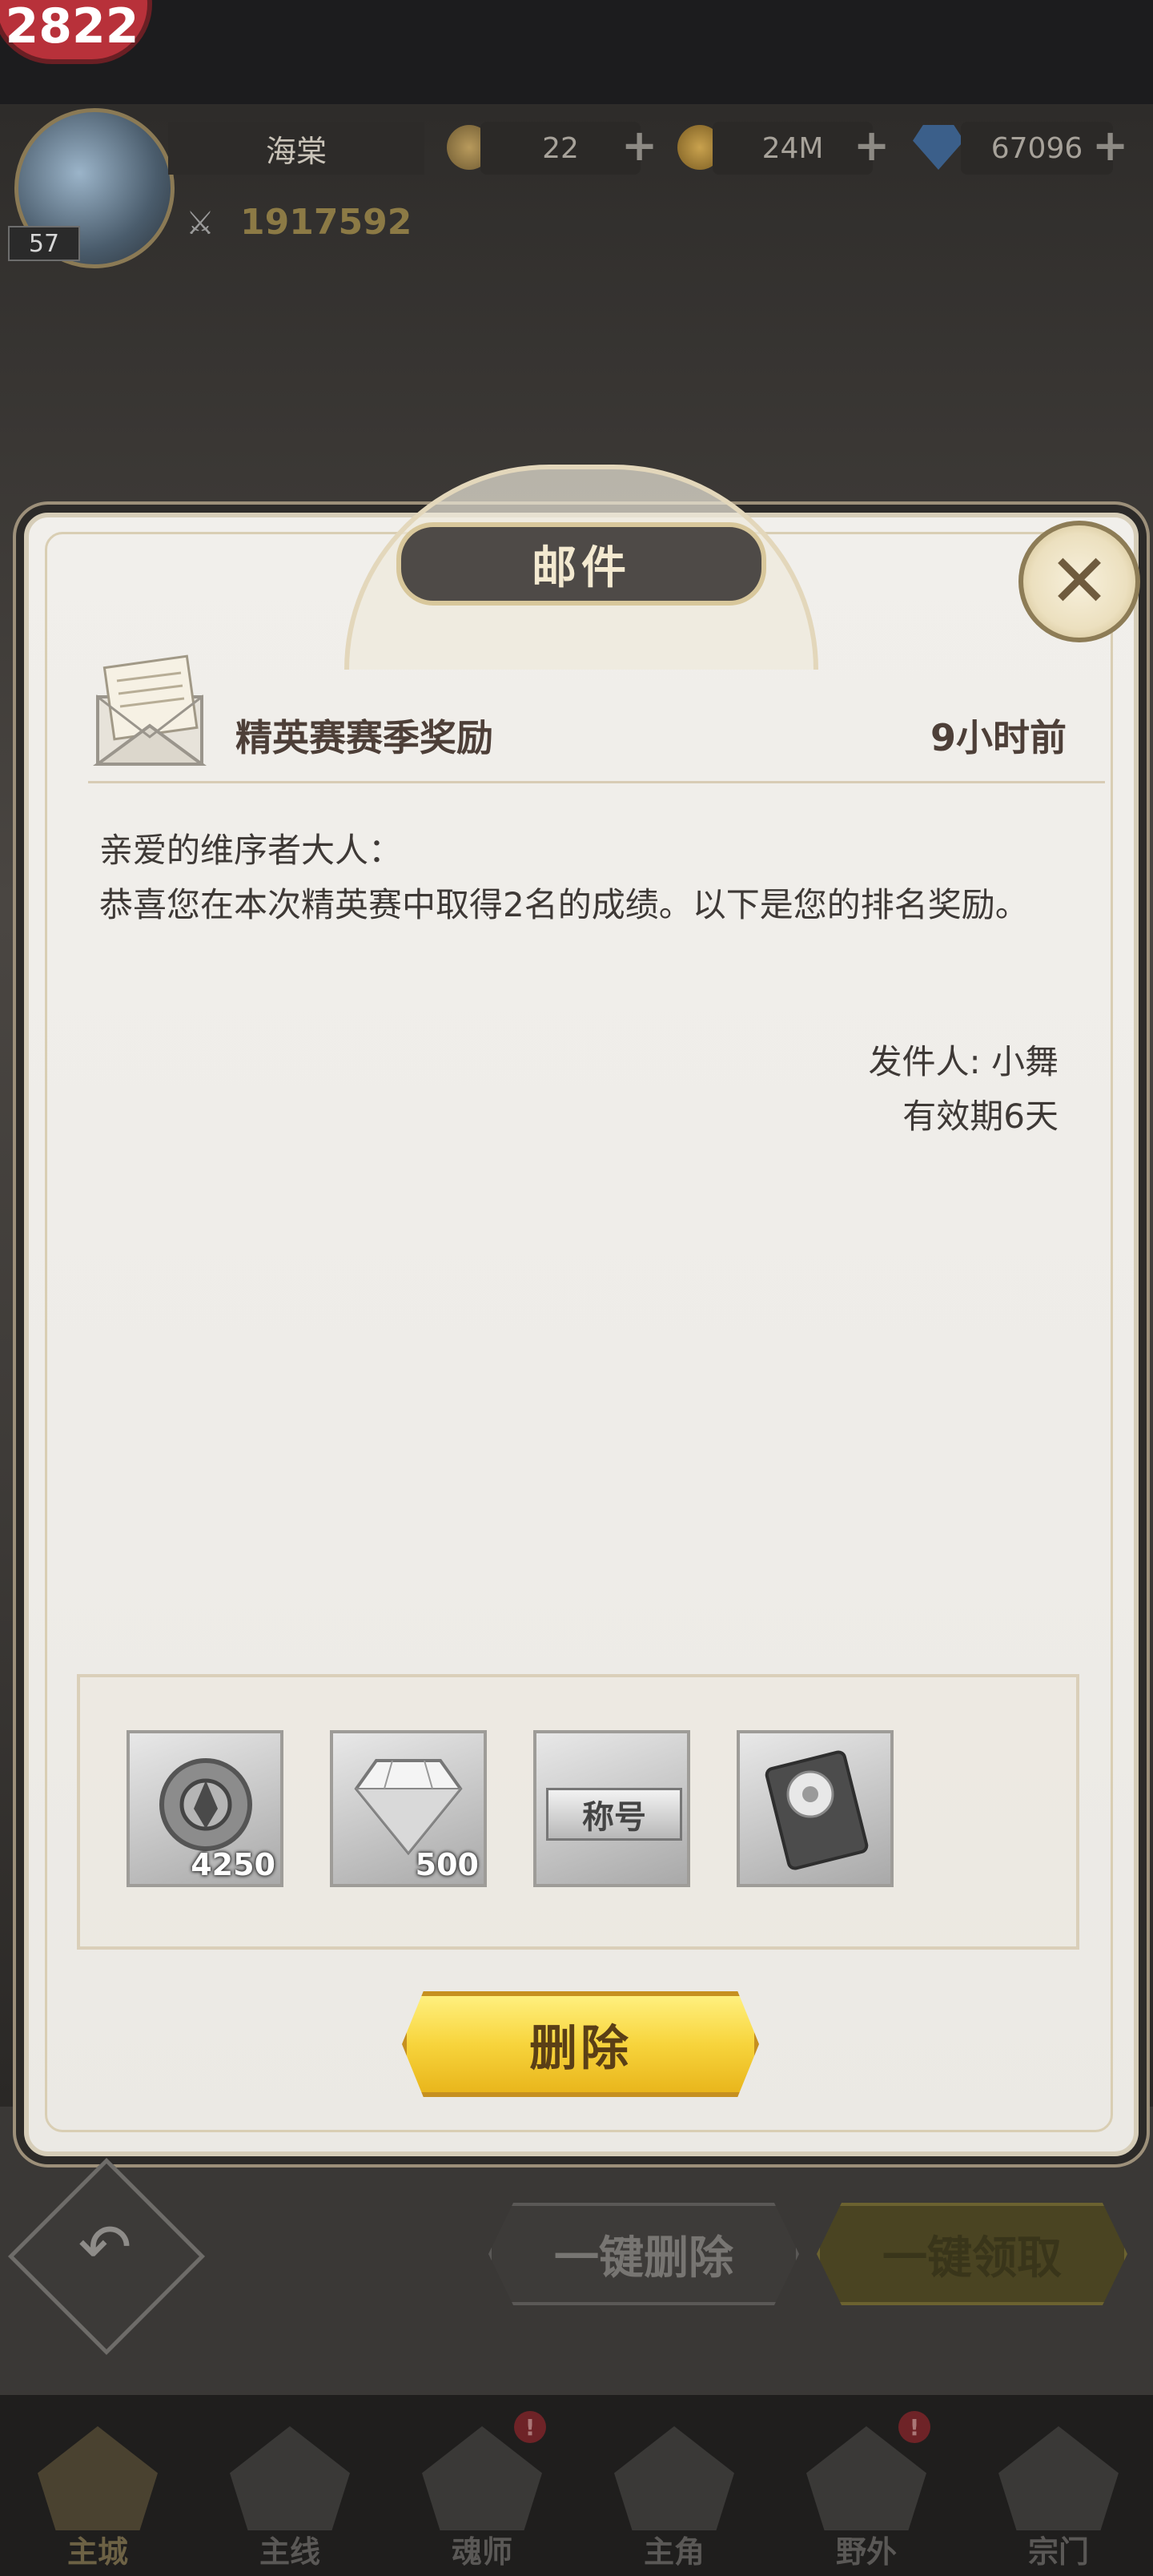 Image resolution: width=1153 pixels, height=2576 pixels. Describe the element at coordinates (674, 2478) in the screenshot. I see `hero-icon` at that location.